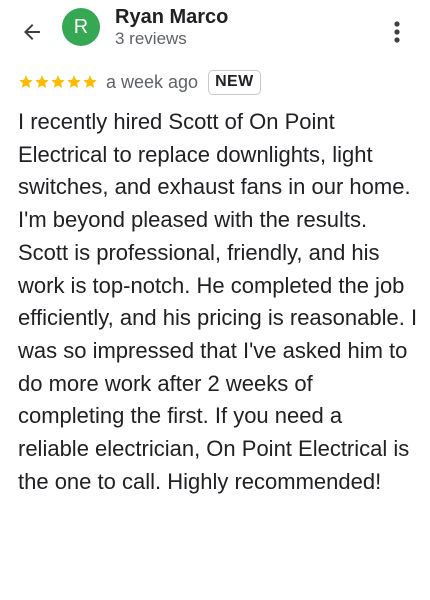 The image size is (430, 600). I want to click on arrow-left-icon, so click(32, 32).